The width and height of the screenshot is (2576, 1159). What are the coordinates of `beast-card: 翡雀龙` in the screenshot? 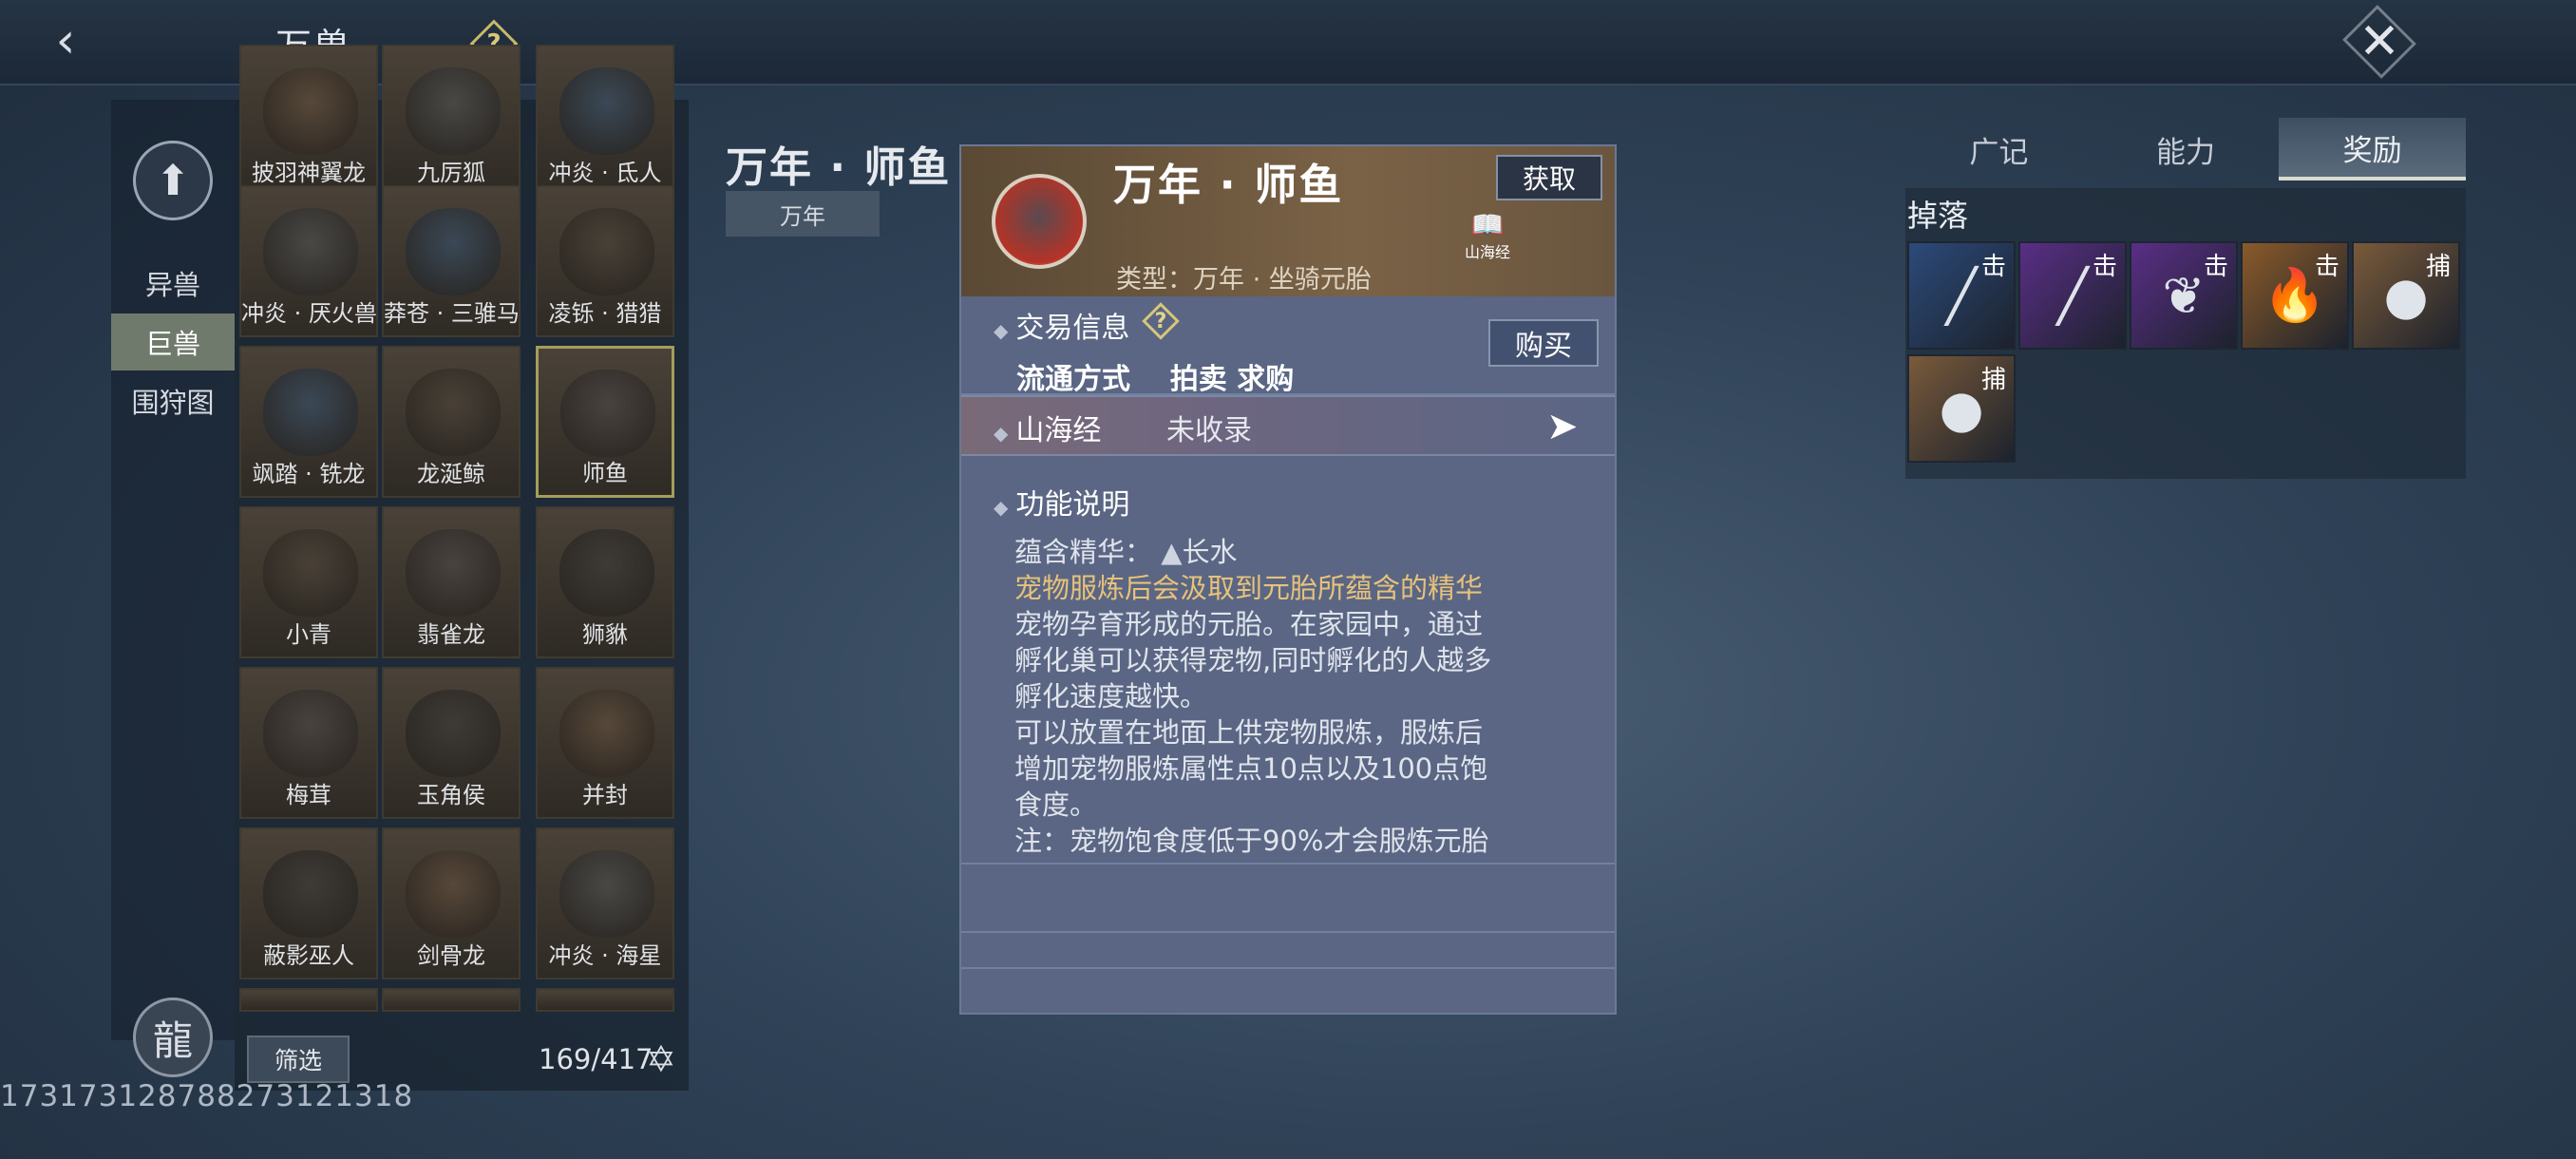 It's located at (451, 582).